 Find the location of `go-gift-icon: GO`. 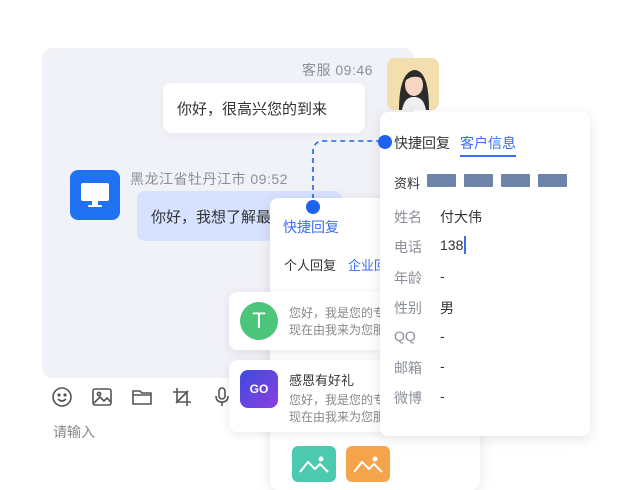

go-gift-icon: GO is located at coordinates (259, 389).